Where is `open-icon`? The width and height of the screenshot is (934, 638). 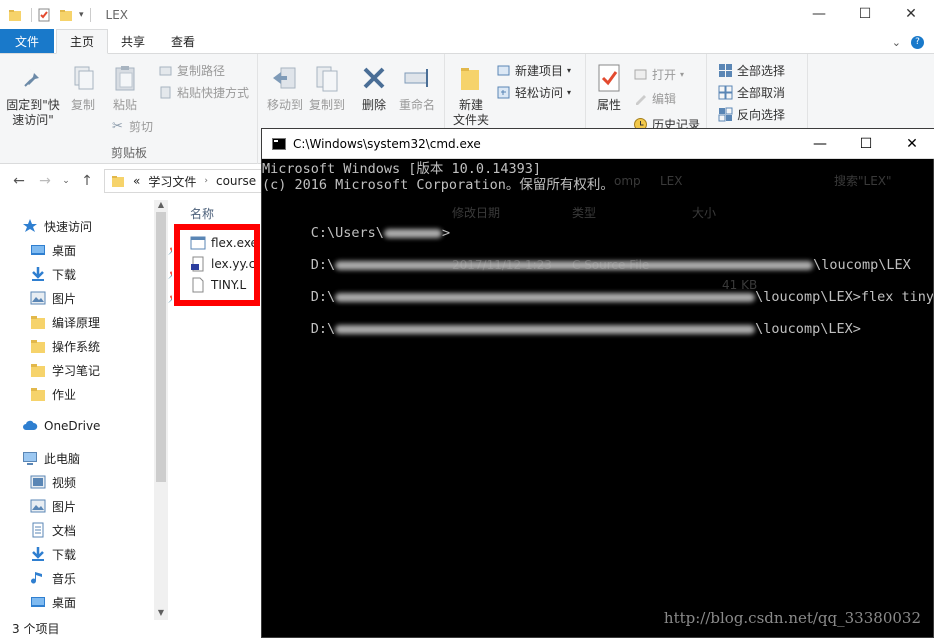 open-icon is located at coordinates (640, 74).